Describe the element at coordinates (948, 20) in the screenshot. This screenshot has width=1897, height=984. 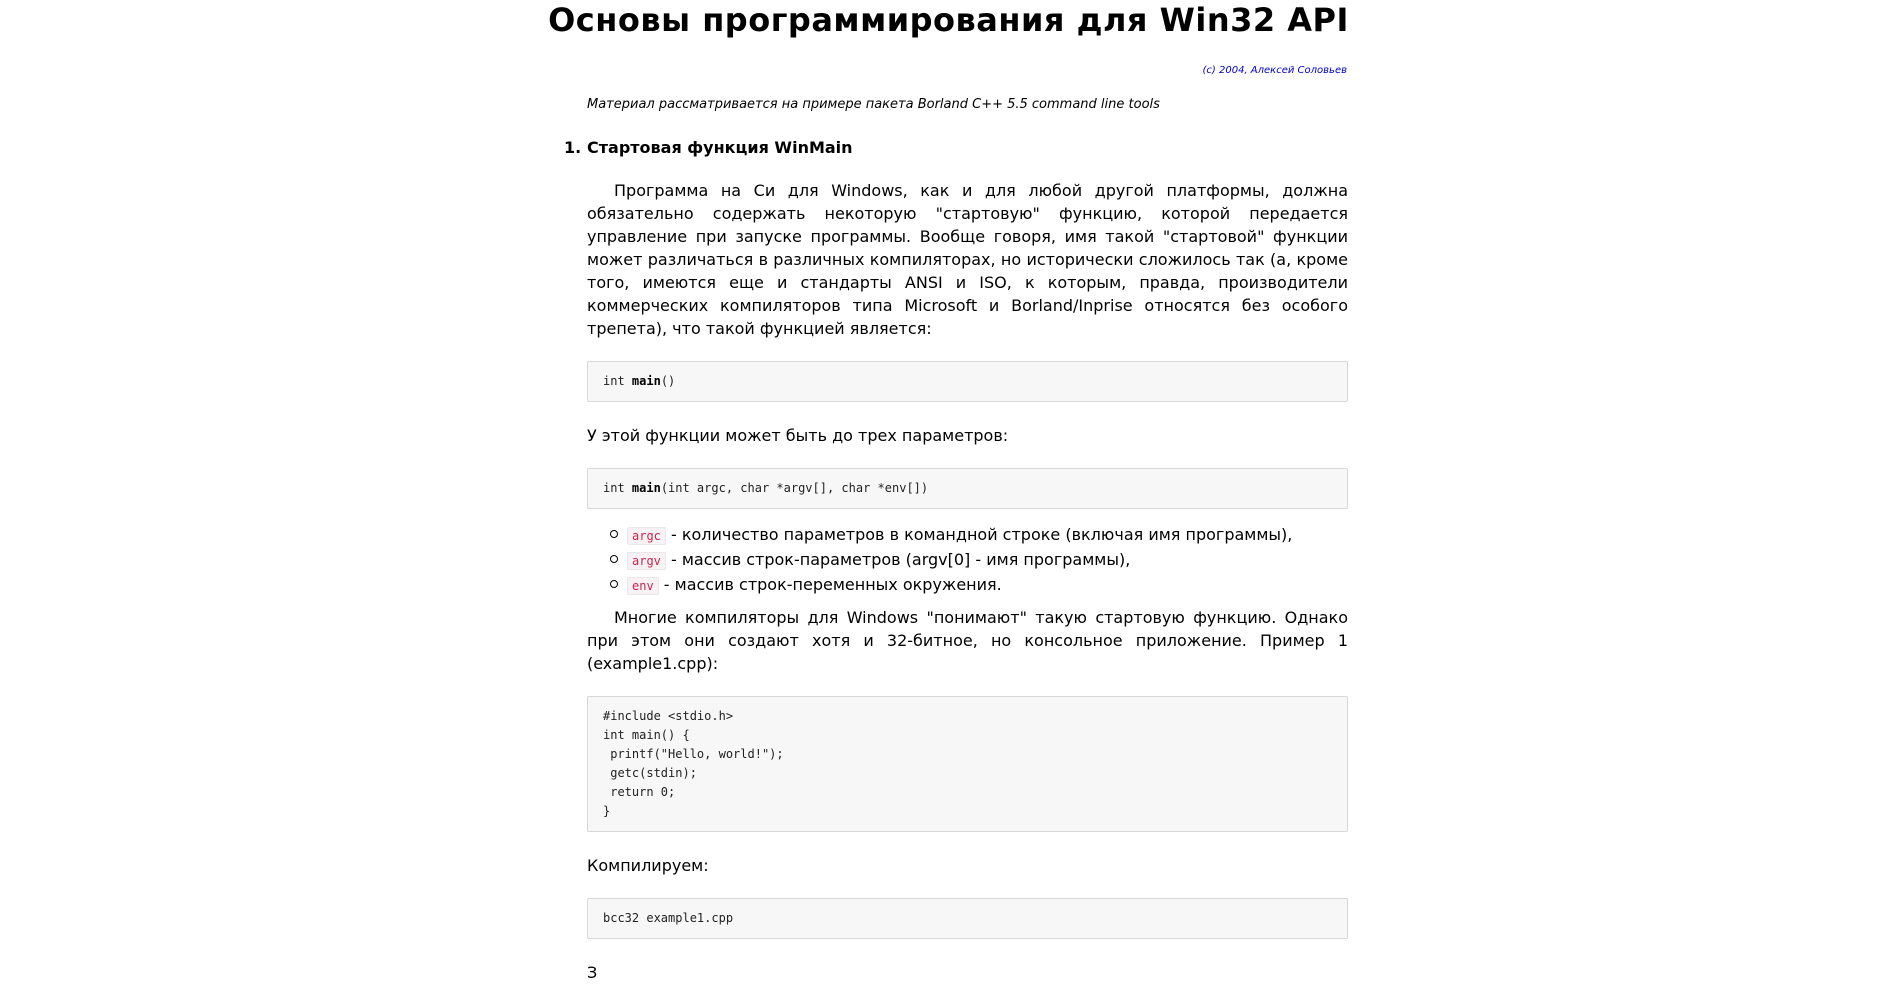
I see `page-title: Основы программирования для Win32 API` at that location.